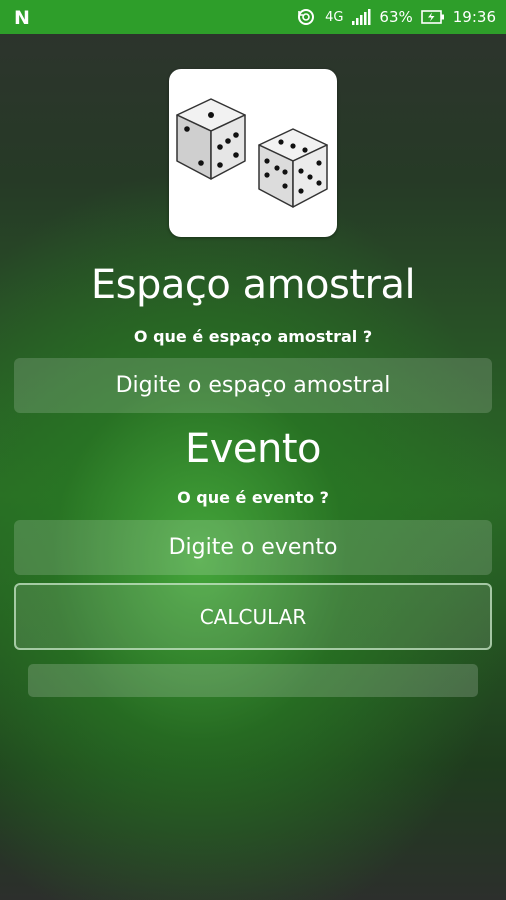  Describe the element at coordinates (253, 616) in the screenshot. I see `calculate-button: CALCULAR` at that location.